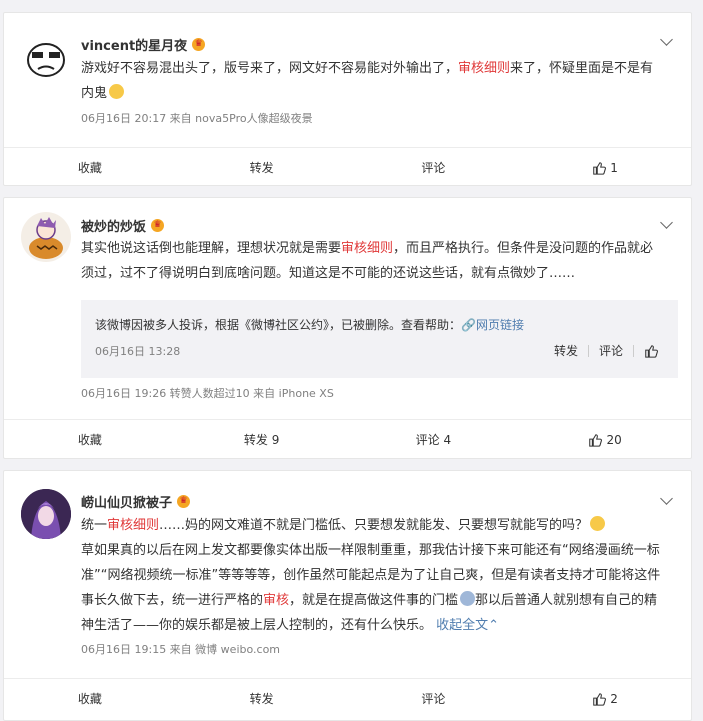 The height and width of the screenshot is (721, 703). I want to click on action-bar: 收藏 转发 评论 2, so click(347, 698).